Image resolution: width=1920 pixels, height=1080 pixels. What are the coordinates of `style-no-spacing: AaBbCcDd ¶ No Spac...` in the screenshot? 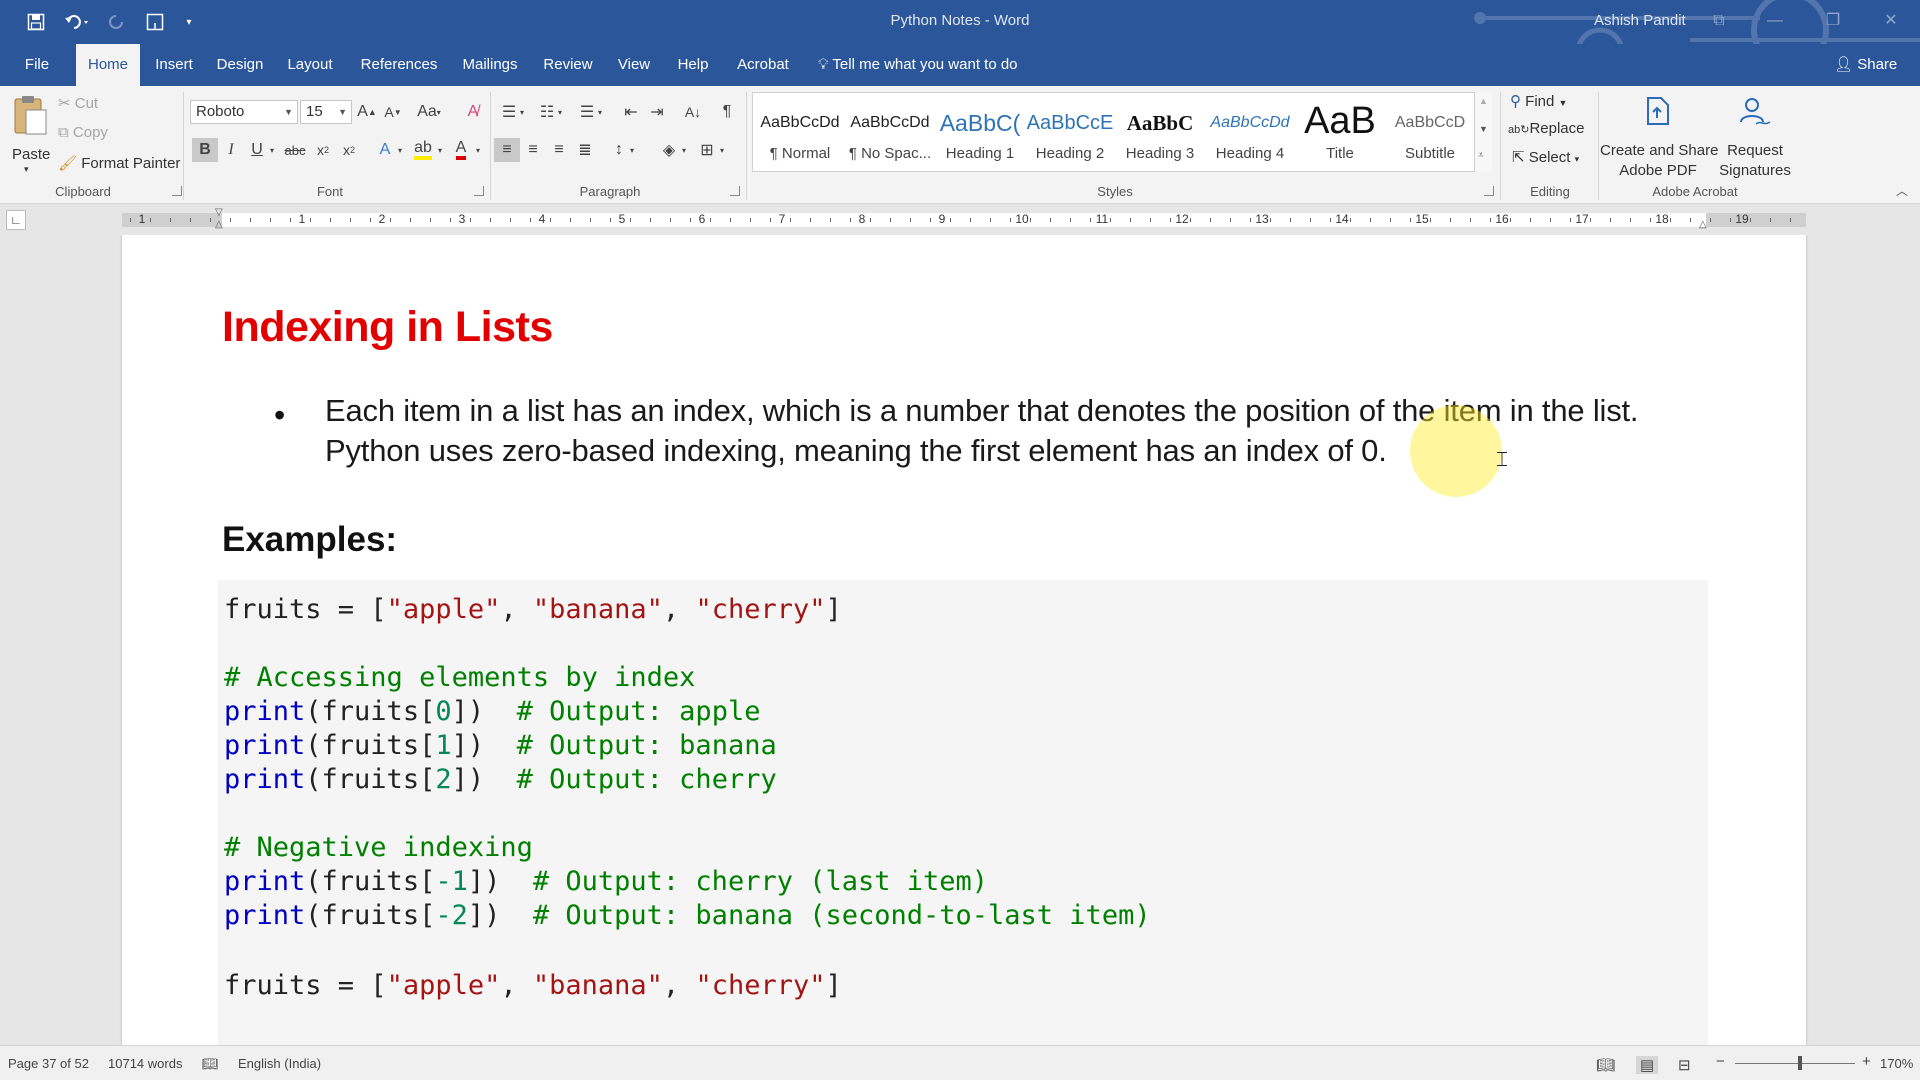 It's located at (890, 132).